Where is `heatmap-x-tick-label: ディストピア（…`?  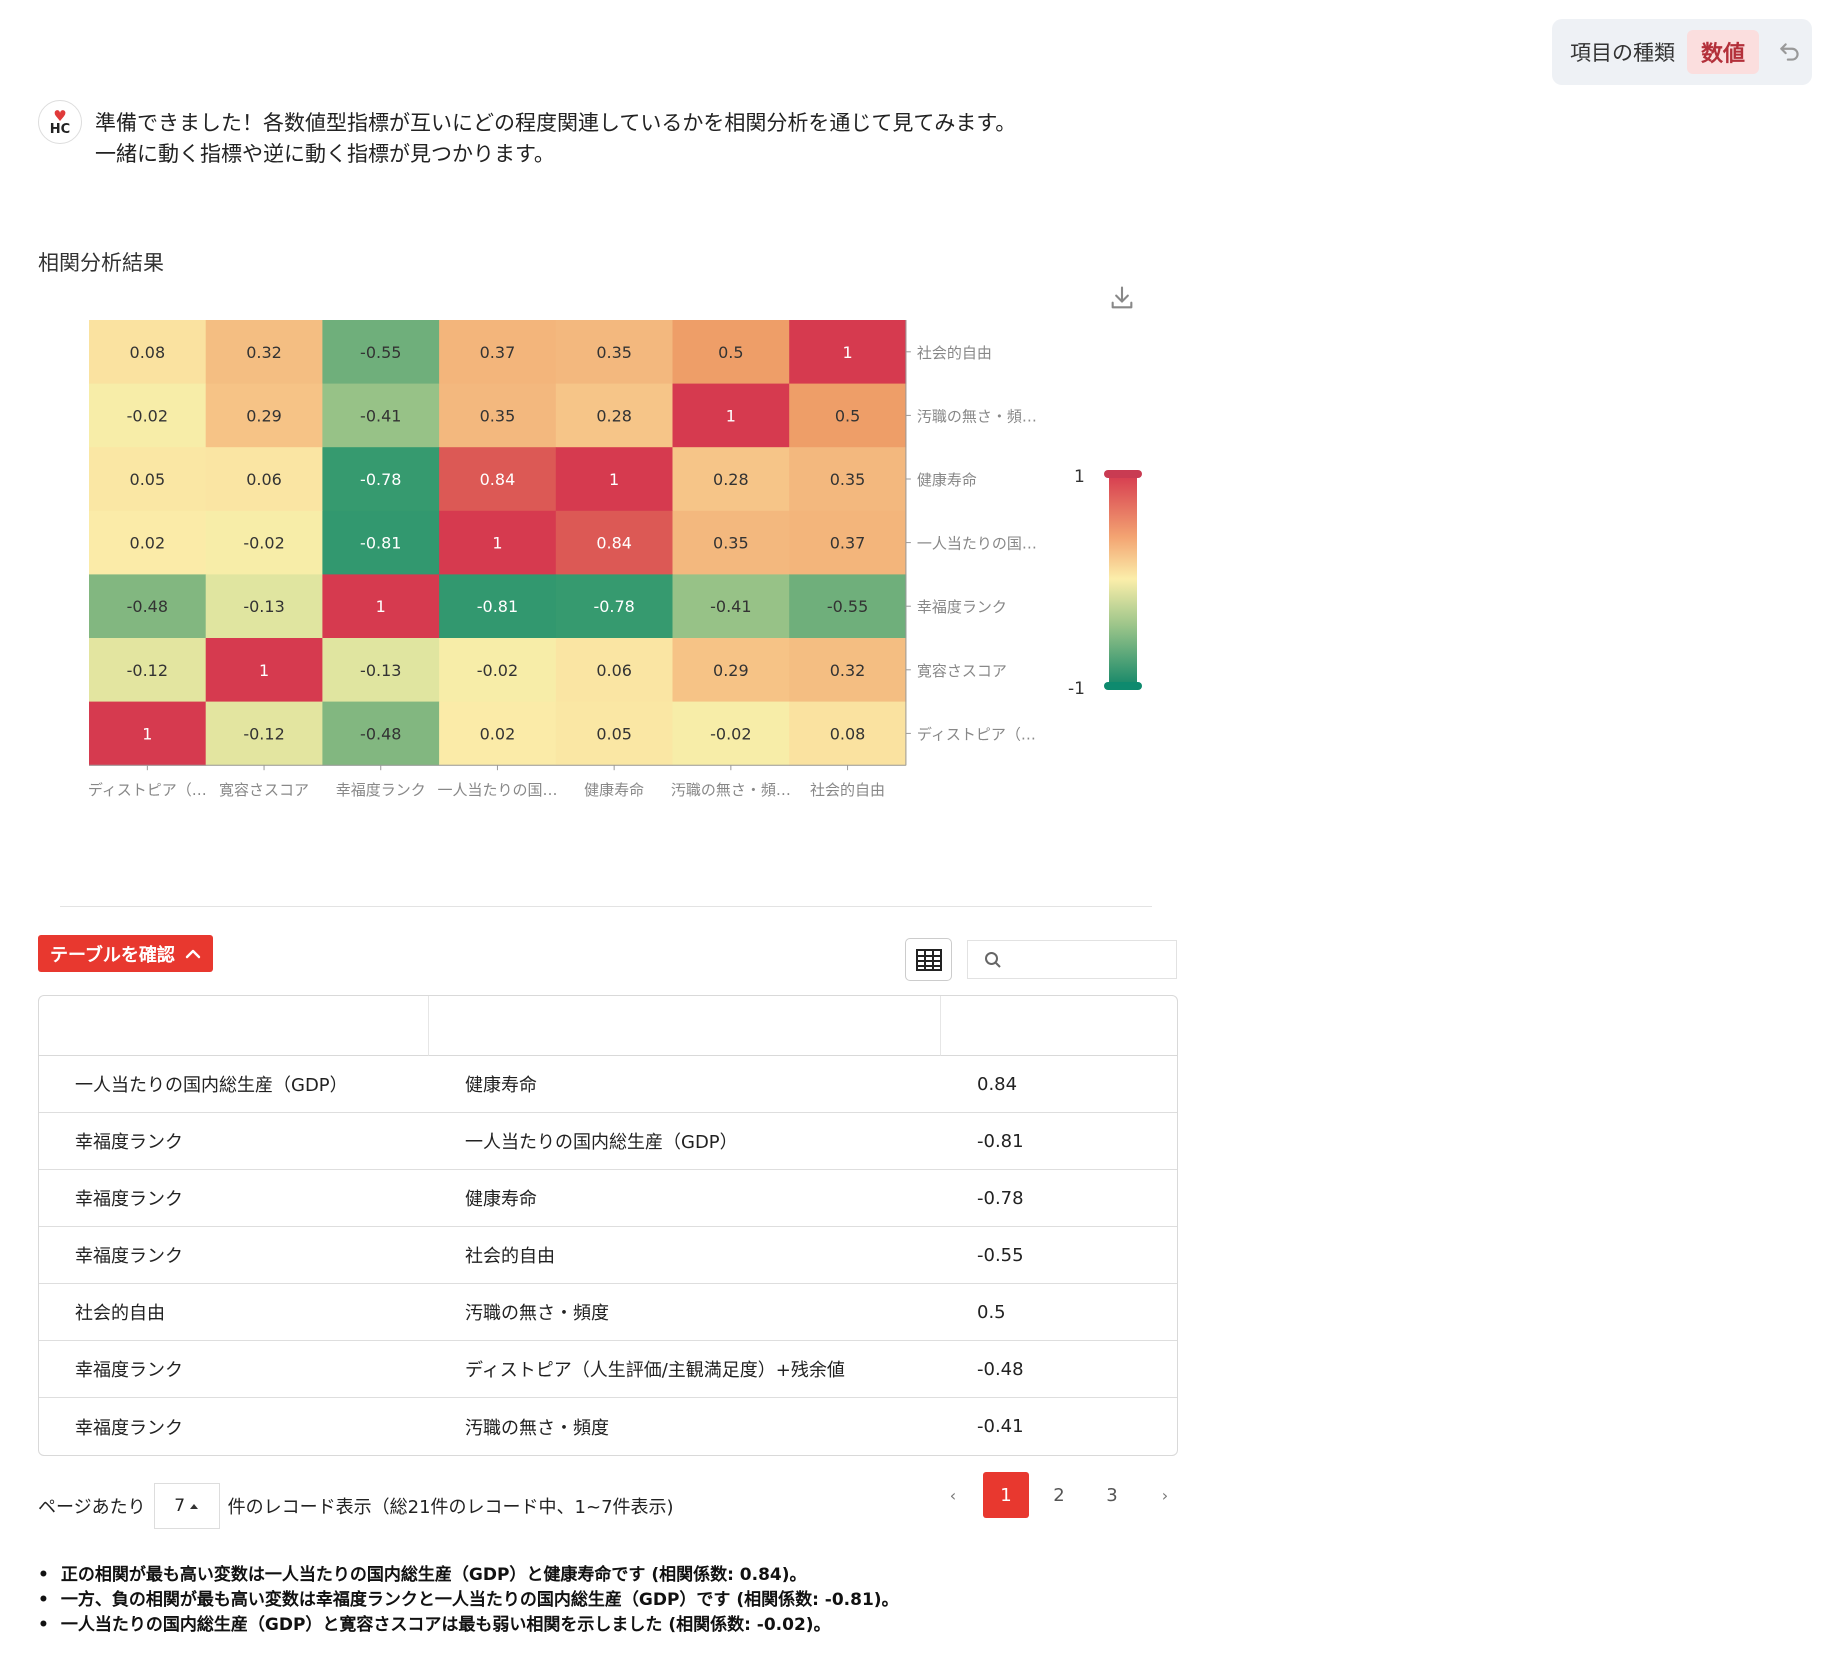
heatmap-x-tick-label: ディストピア（… is located at coordinates (147, 790).